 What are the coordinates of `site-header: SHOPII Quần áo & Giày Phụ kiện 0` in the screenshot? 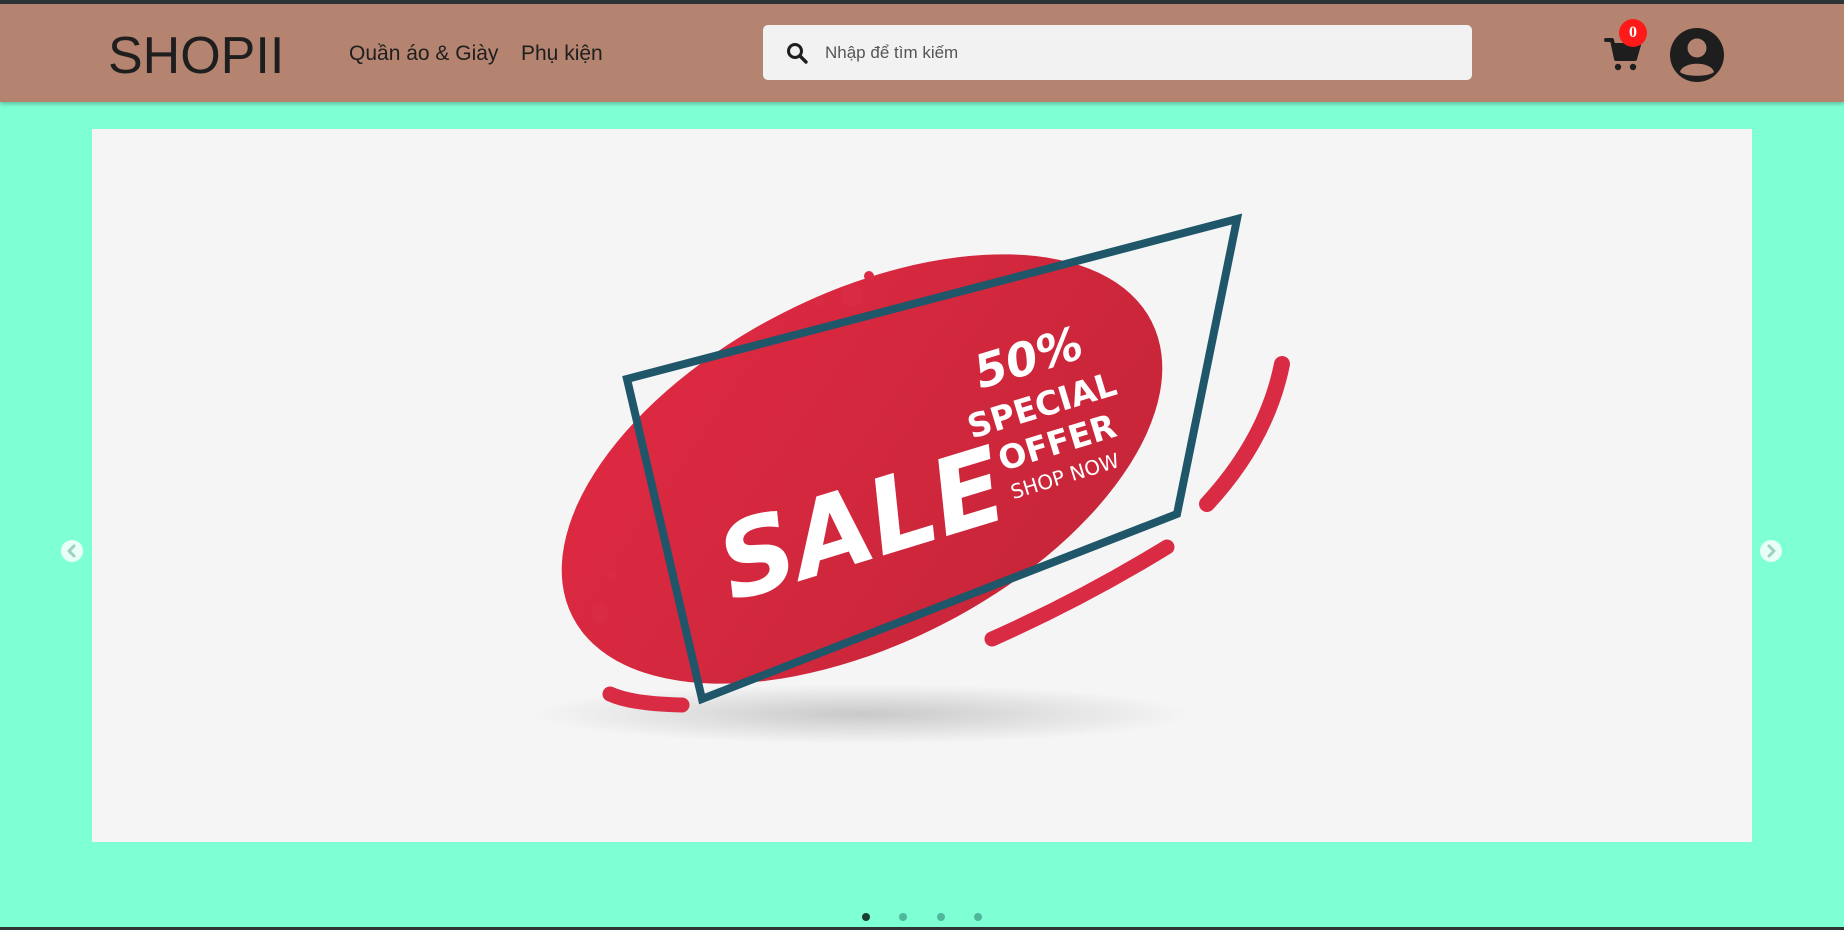 It's located at (922, 53).